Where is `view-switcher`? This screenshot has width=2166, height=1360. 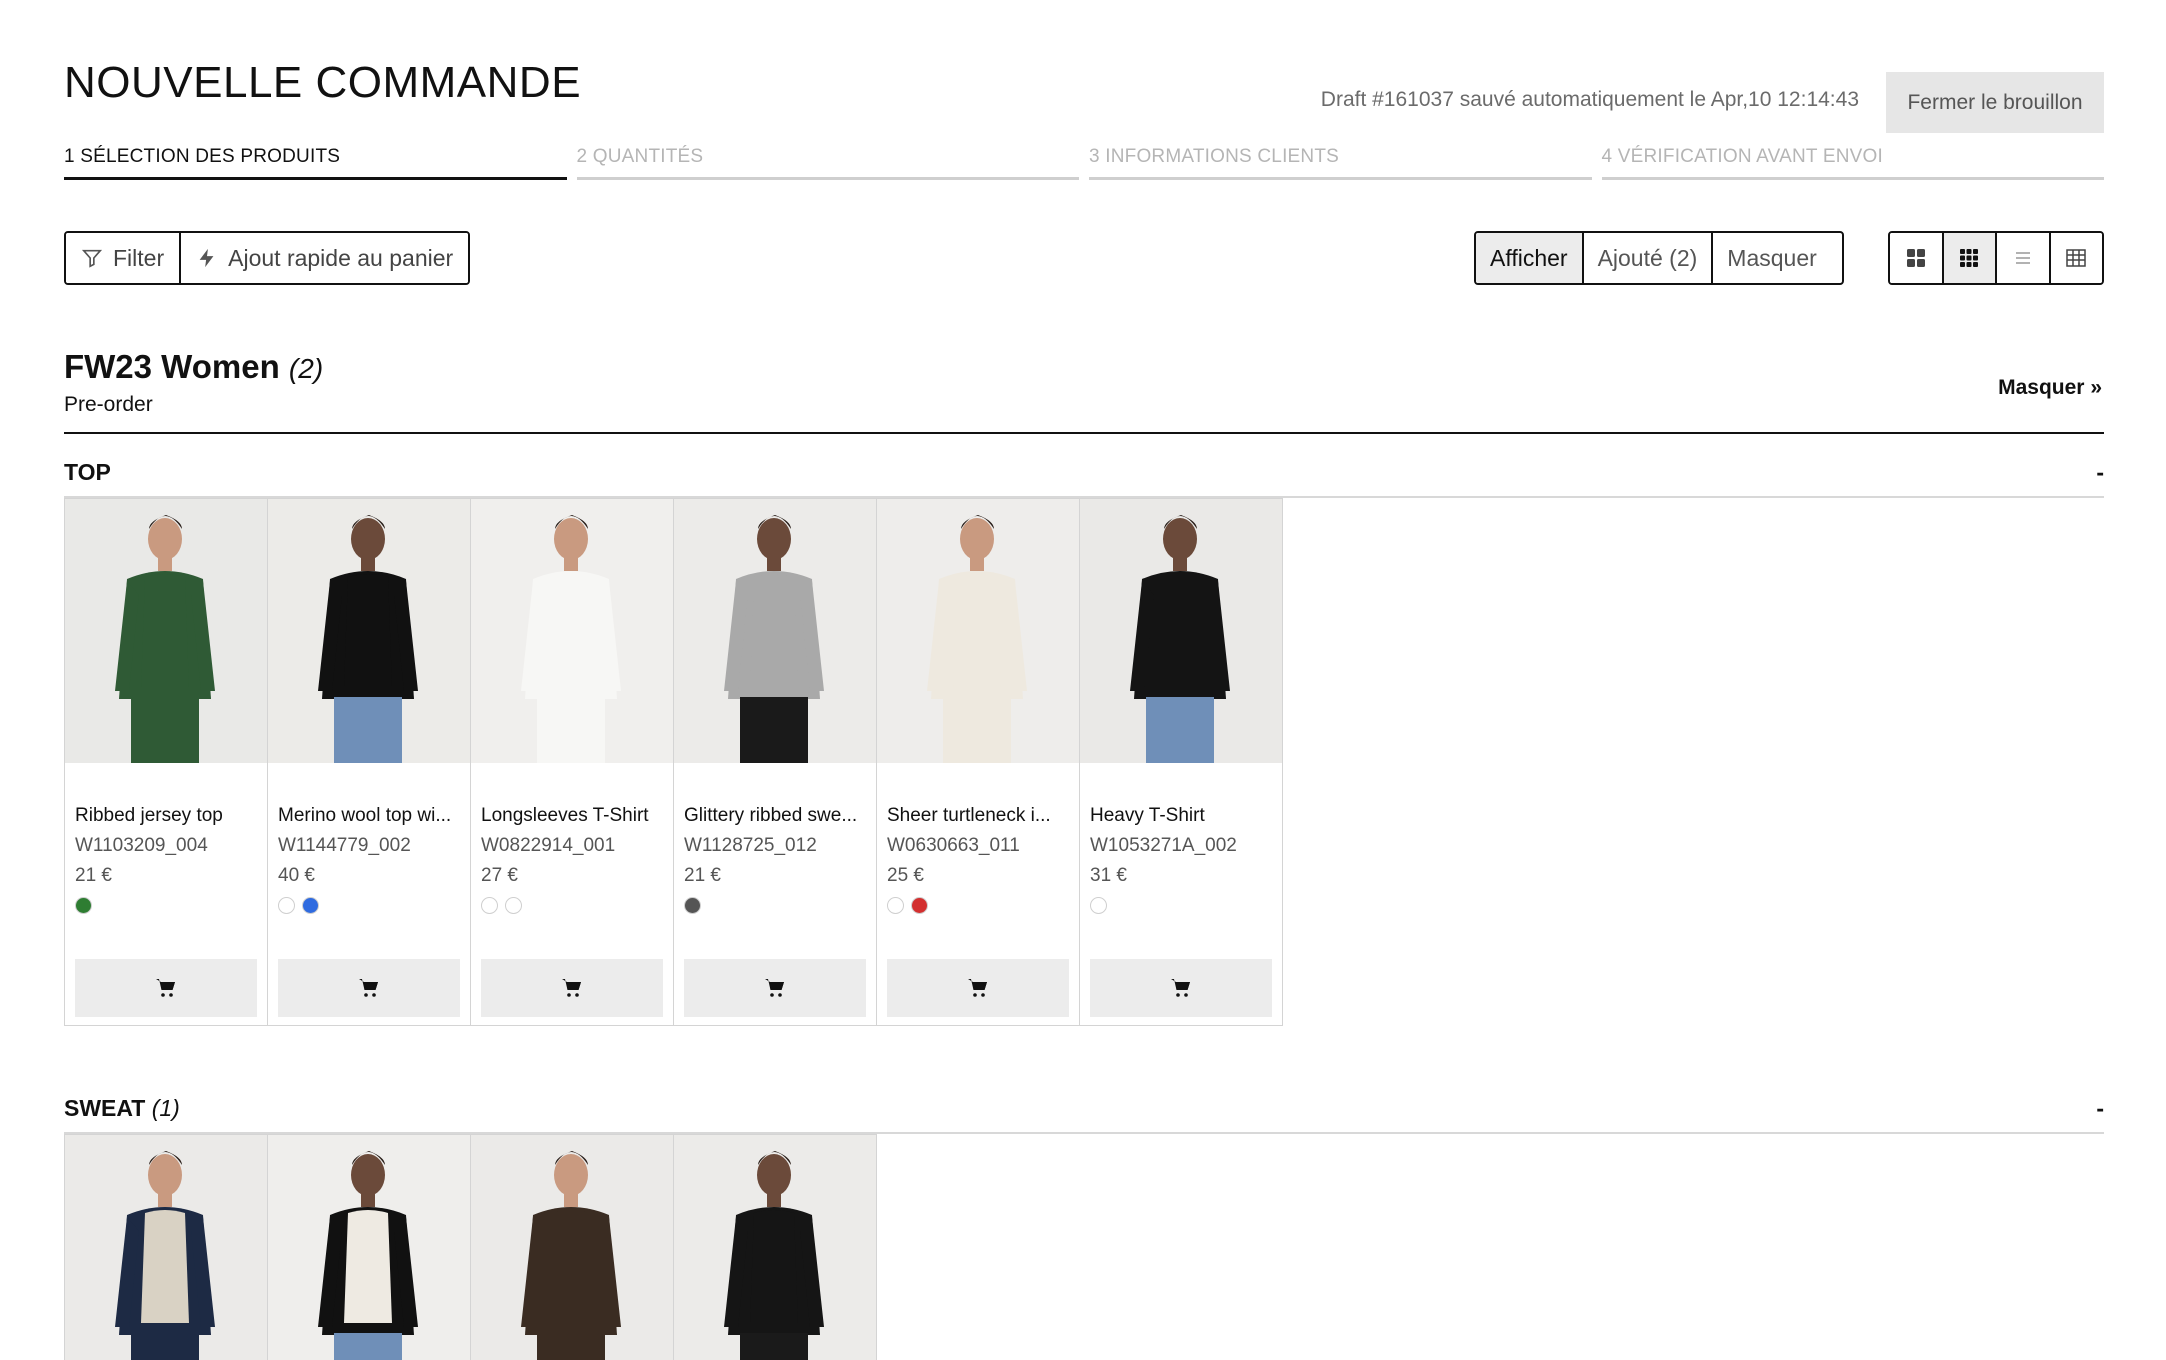 view-switcher is located at coordinates (1996, 258).